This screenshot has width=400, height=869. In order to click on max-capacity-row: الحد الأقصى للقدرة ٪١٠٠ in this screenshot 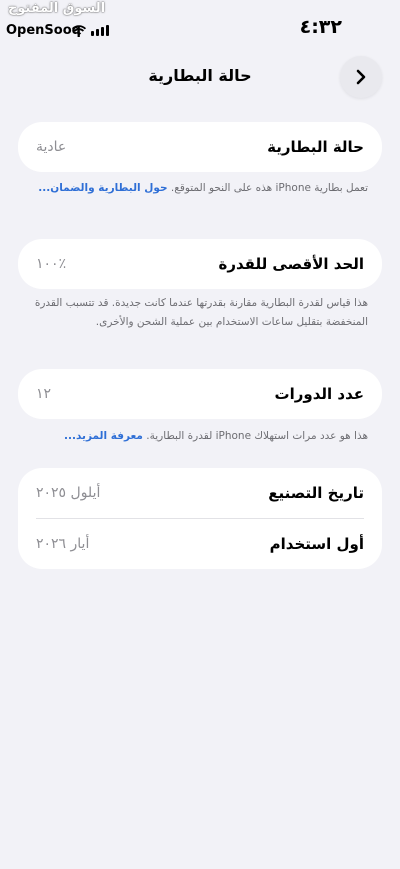, I will do `click(200, 264)`.